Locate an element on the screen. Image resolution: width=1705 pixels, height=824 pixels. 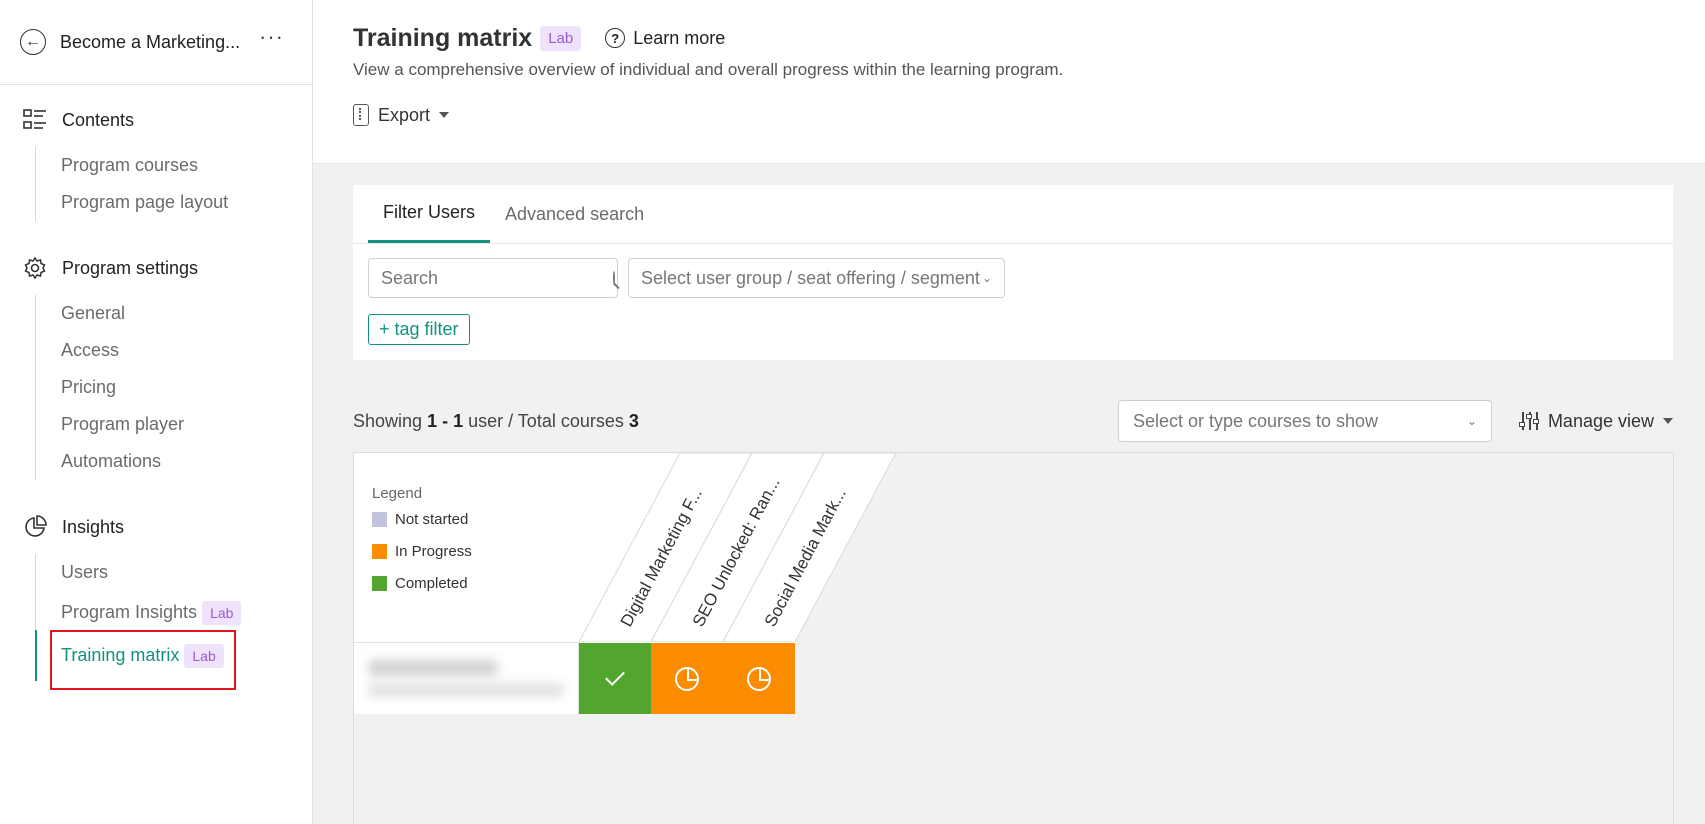
search-input is located at coordinates (497, 278).